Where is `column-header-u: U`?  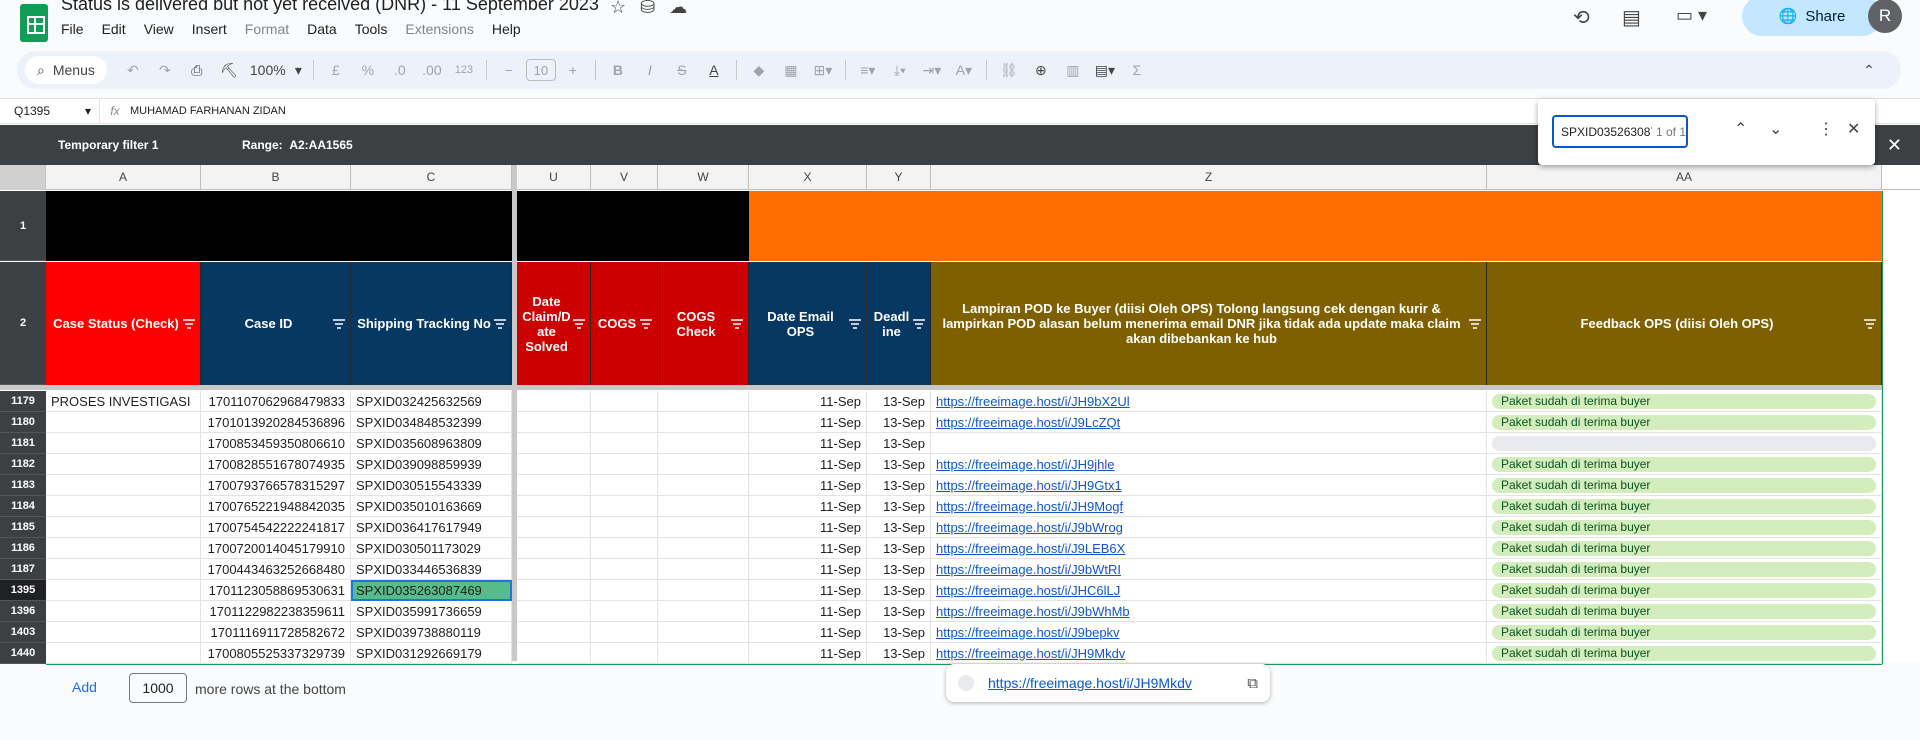 column-header-u: U is located at coordinates (554, 177).